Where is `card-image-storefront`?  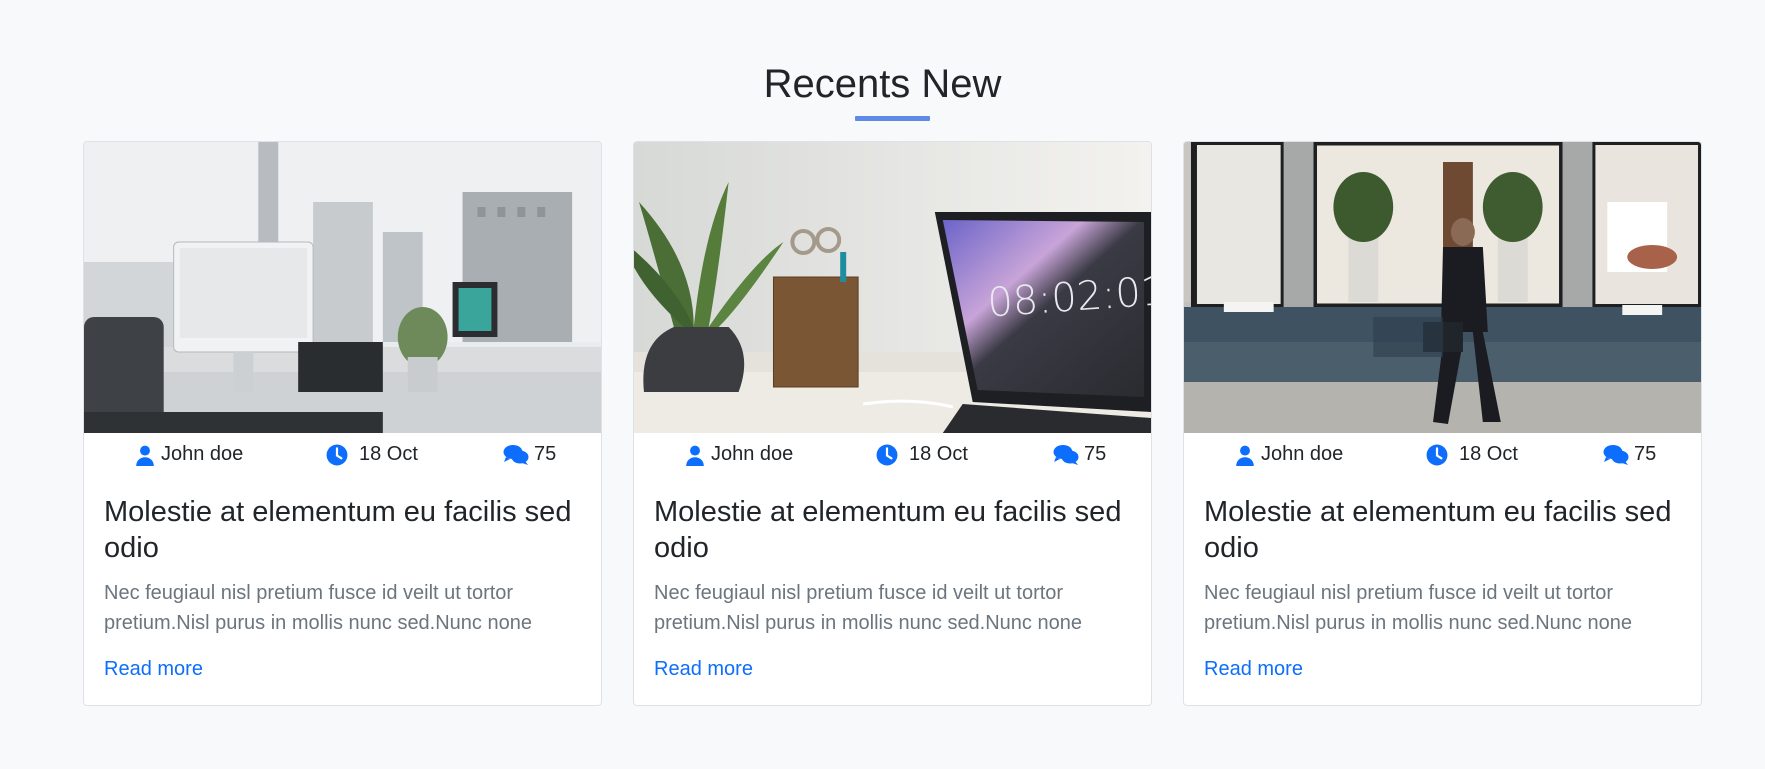
card-image-storefront is located at coordinates (1442, 287).